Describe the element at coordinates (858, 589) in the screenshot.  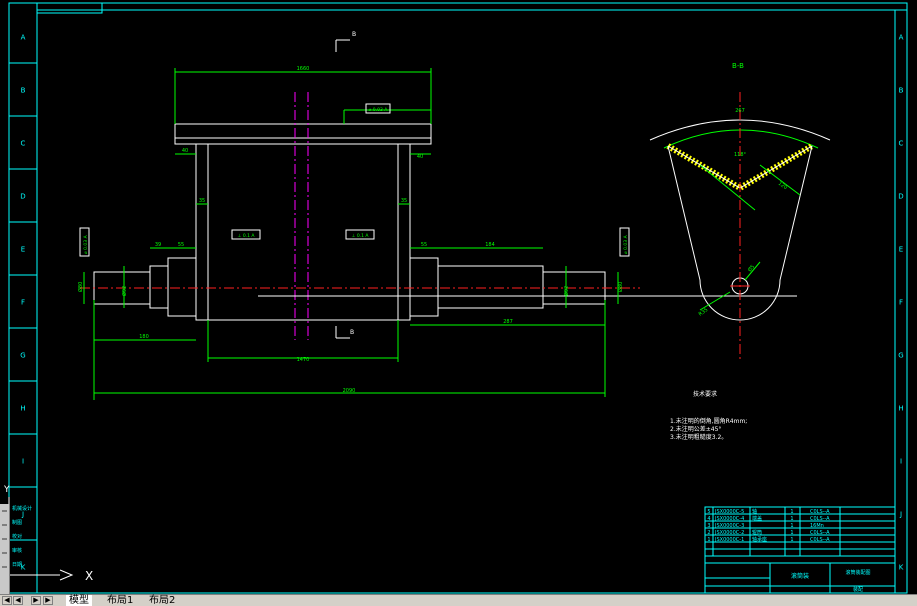
I see `title-company: 装配` at that location.